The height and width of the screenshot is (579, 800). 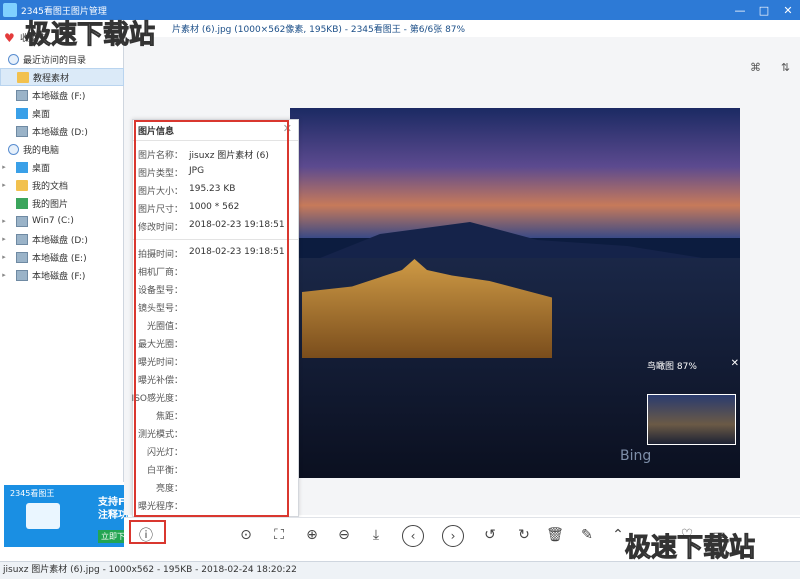 I want to click on sidebar-item-label: 教程素材, so click(x=51, y=78).